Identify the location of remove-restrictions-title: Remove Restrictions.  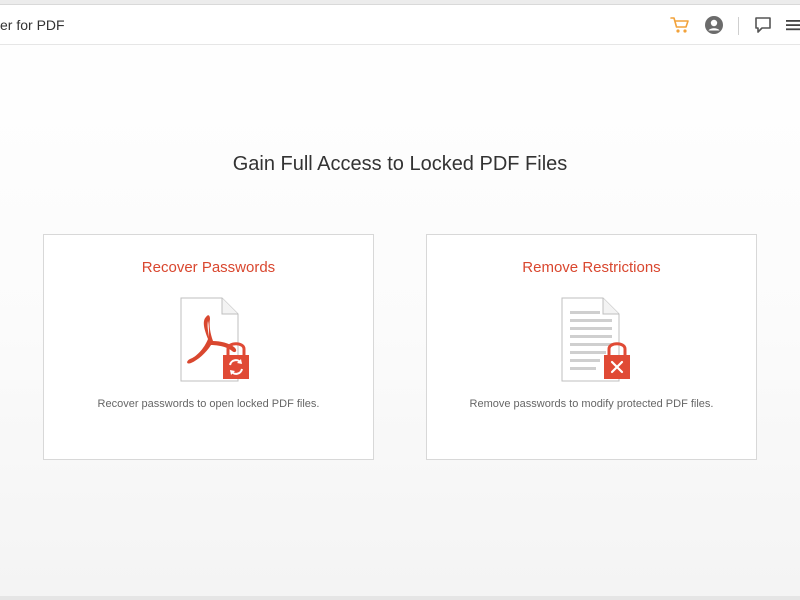
(591, 267).